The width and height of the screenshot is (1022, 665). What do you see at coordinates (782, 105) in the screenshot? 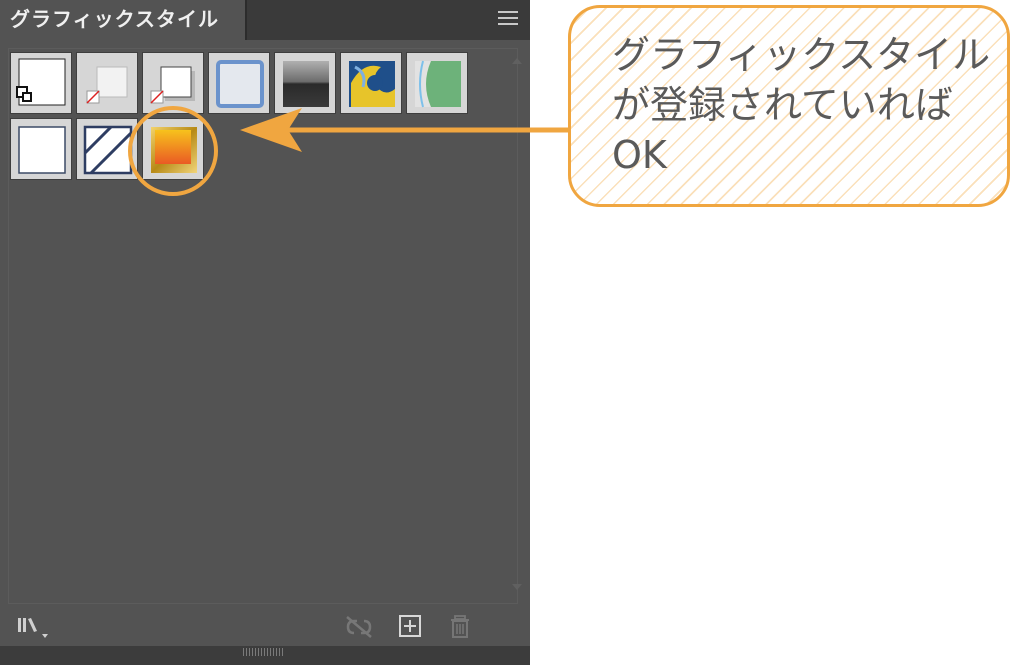
I see `callout-line-2: が登録されていれば` at bounding box center [782, 105].